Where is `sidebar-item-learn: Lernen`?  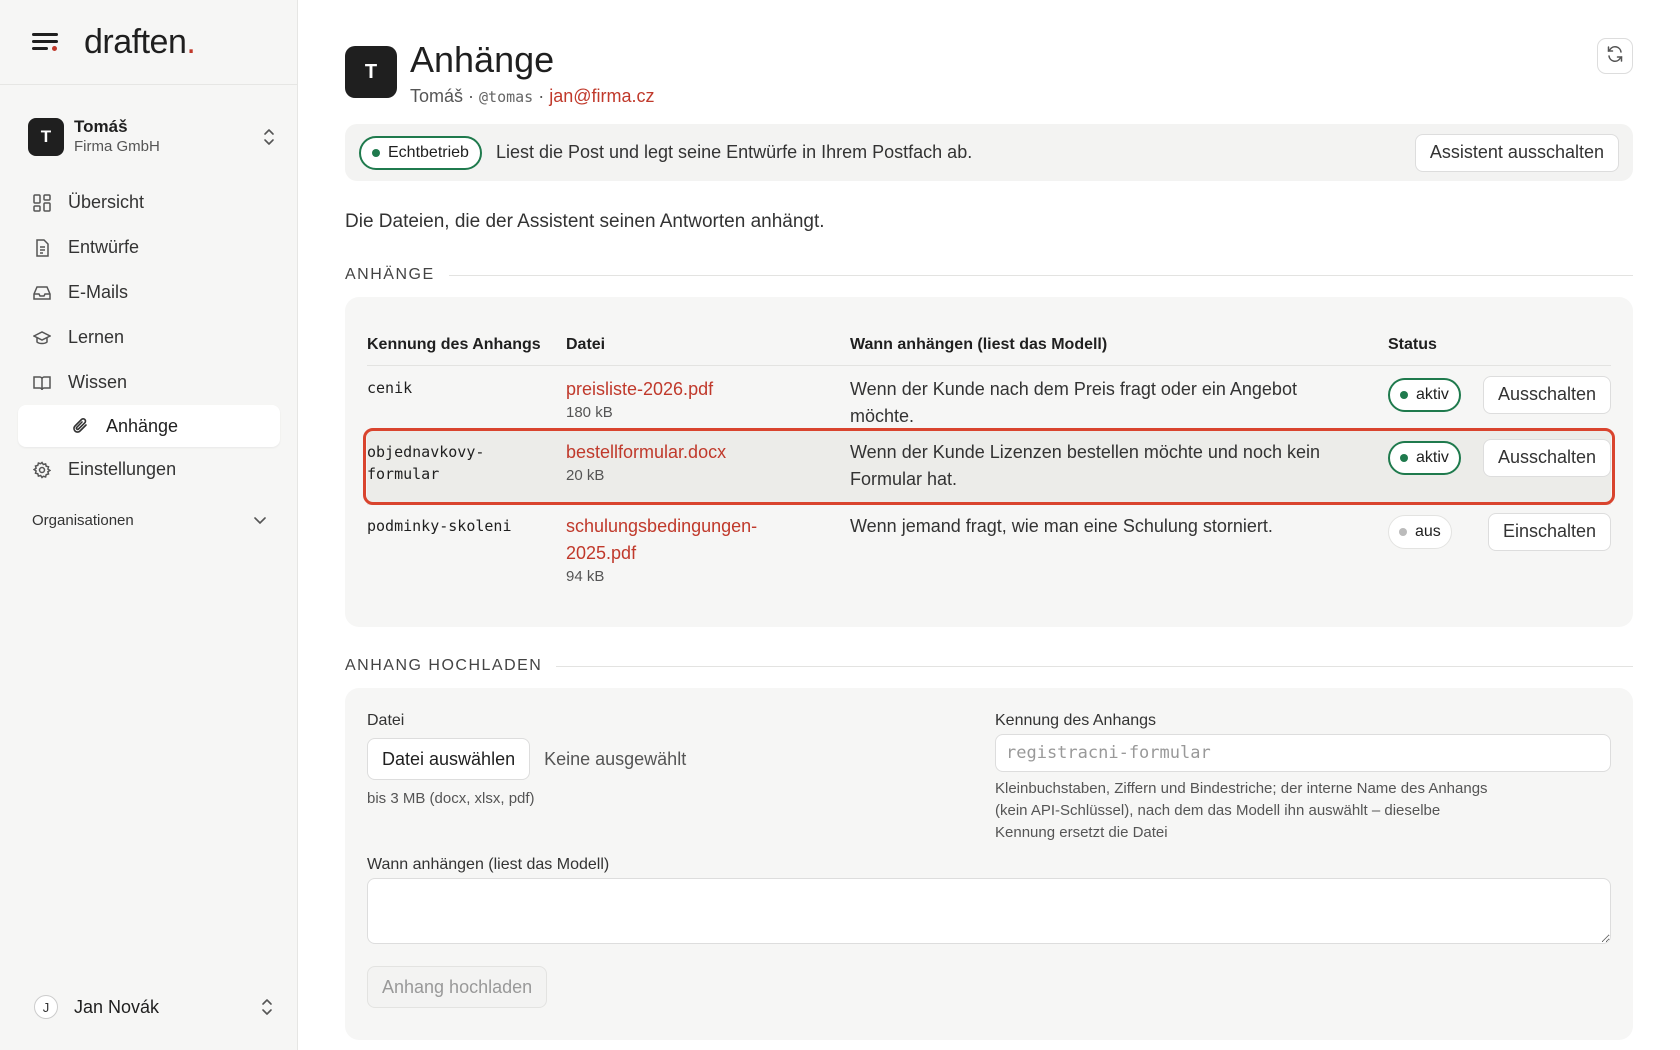
sidebar-item-learn: Lernen is located at coordinates (149, 337).